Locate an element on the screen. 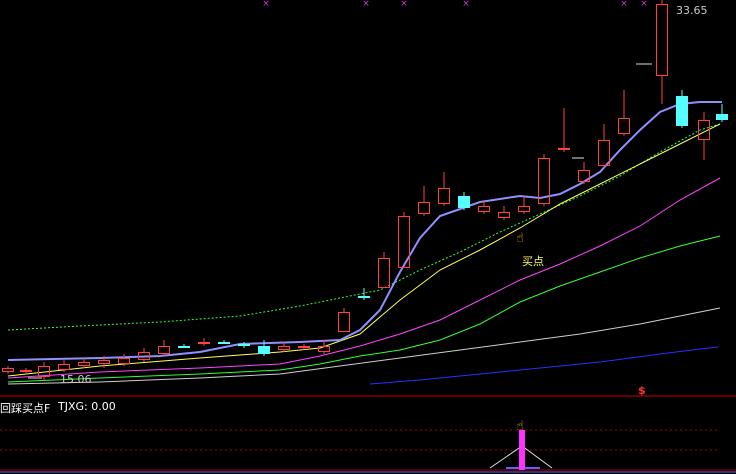 The image size is (736, 474). signal-spike is located at coordinates (368, 451).